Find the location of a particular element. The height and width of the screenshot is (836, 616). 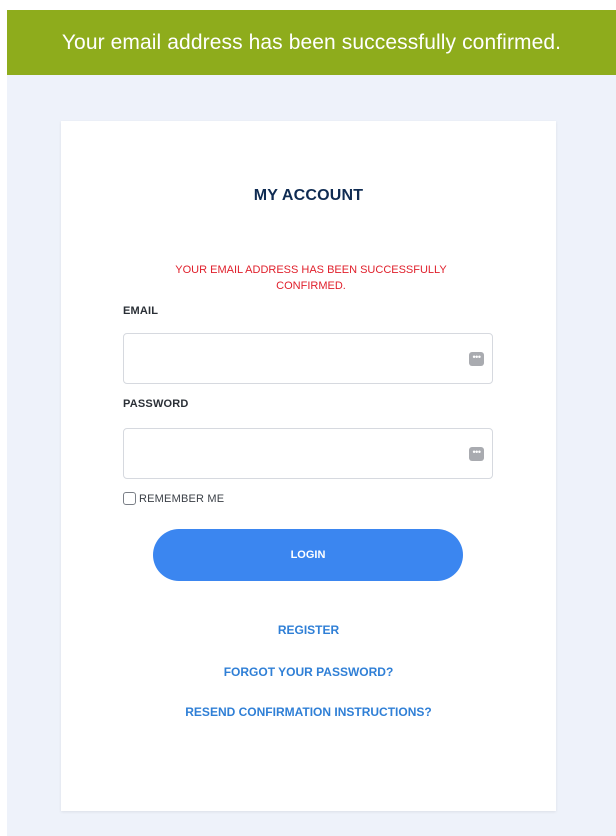

password-field-container: ••• is located at coordinates (308, 453).